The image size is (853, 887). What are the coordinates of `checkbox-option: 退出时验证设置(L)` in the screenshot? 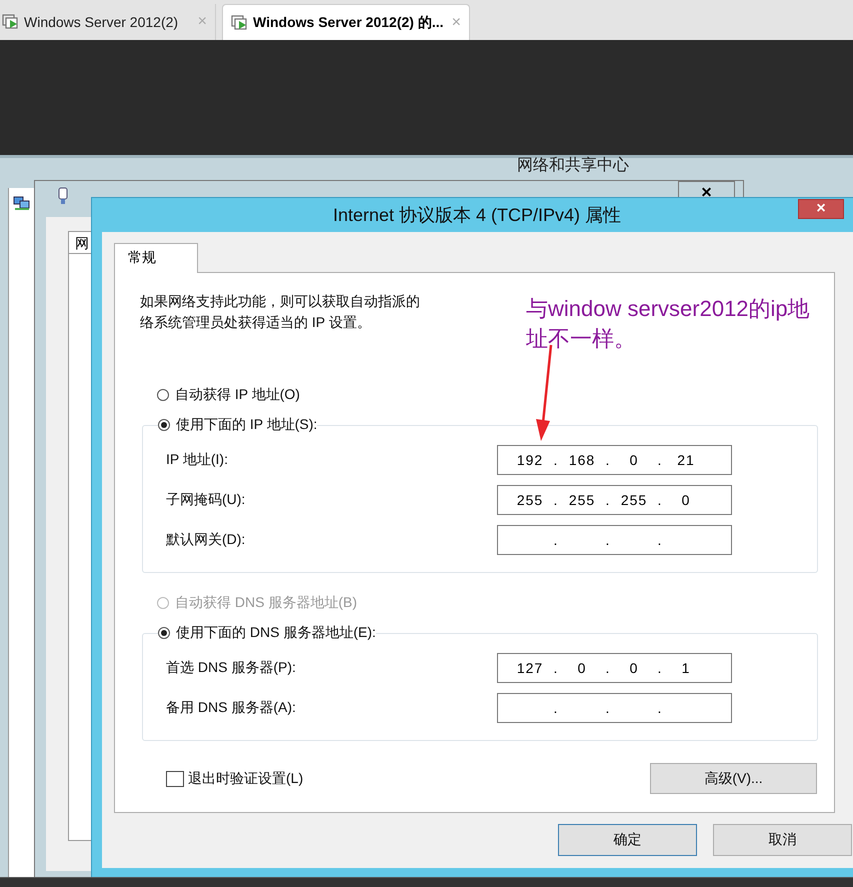 It's located at (235, 779).